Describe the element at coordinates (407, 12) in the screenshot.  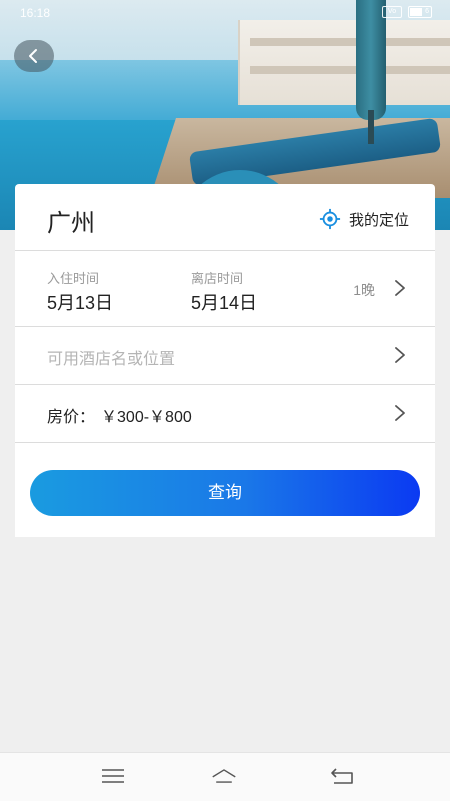
I see `status-icons: Vo 6` at that location.